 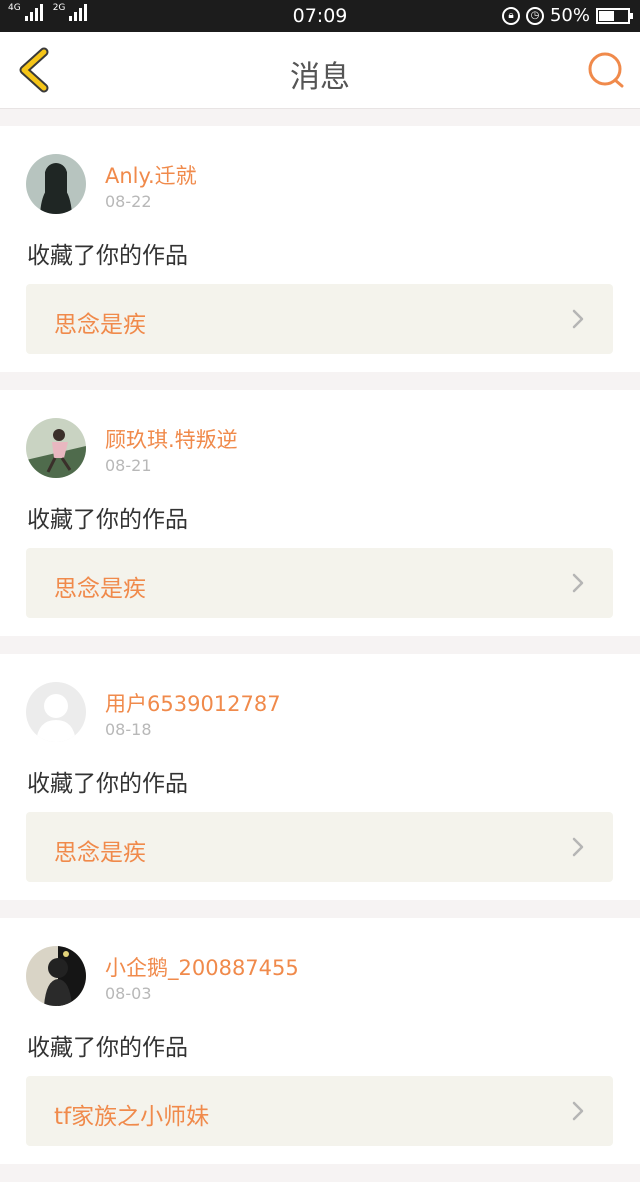 What do you see at coordinates (128, 993) in the screenshot?
I see `message-date: 08-03` at bounding box center [128, 993].